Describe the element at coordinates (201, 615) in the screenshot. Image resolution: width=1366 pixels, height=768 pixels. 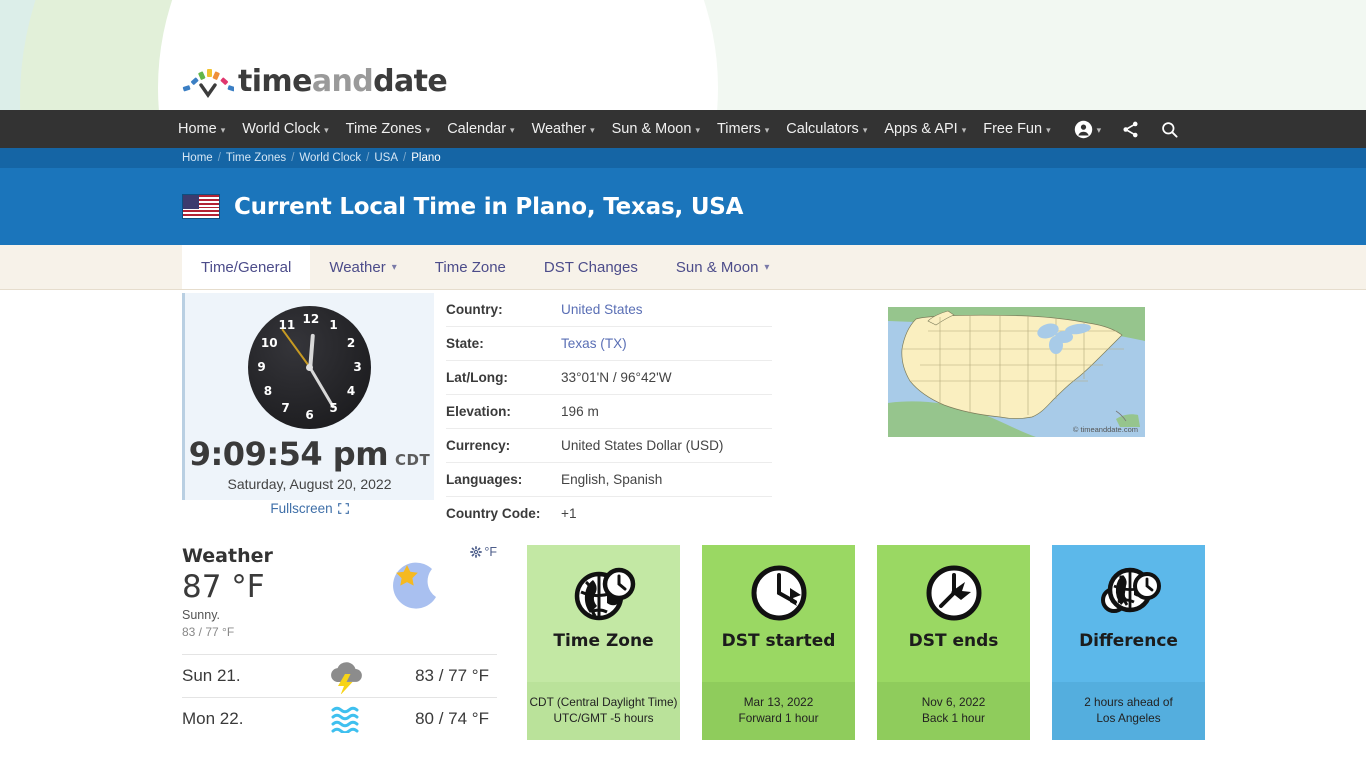
I see `weather-description: Sunny.` at that location.